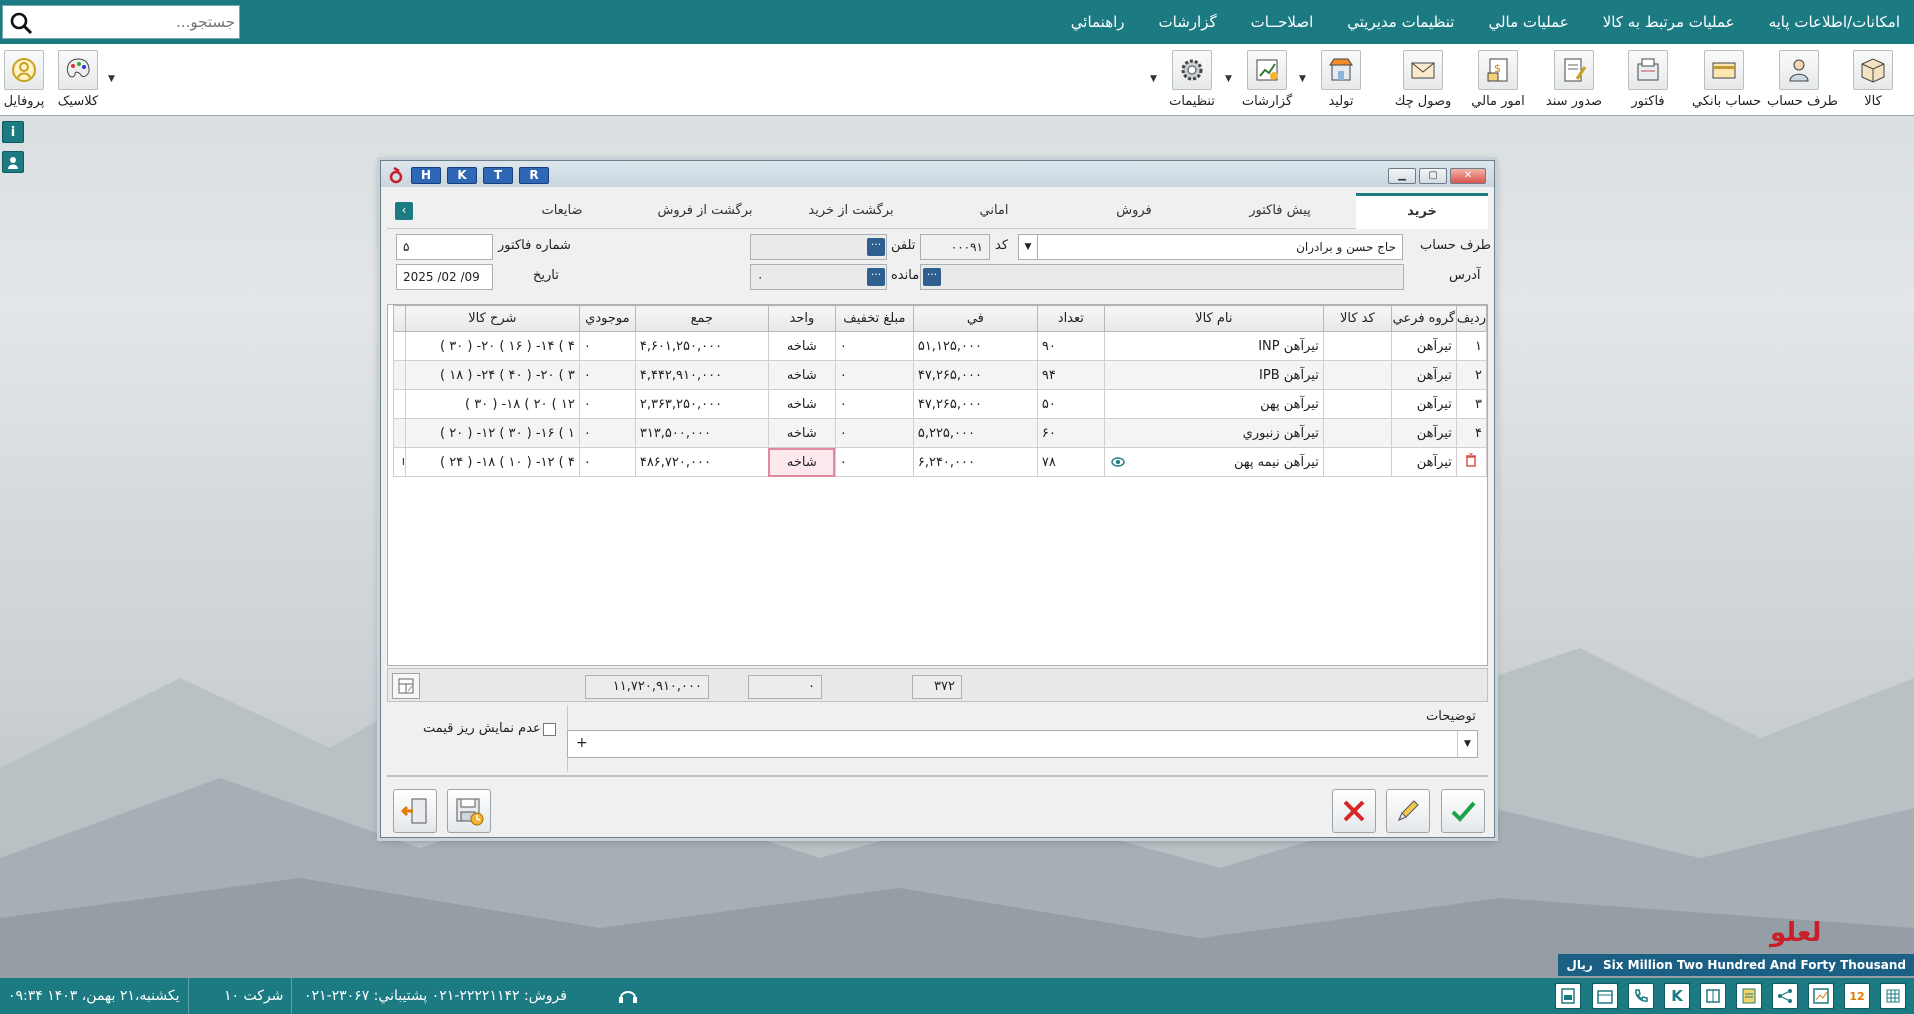 The image size is (1914, 1014). Describe the element at coordinates (1423, 318) in the screenshot. I see `col-subgroup: گروه فرعي` at that location.